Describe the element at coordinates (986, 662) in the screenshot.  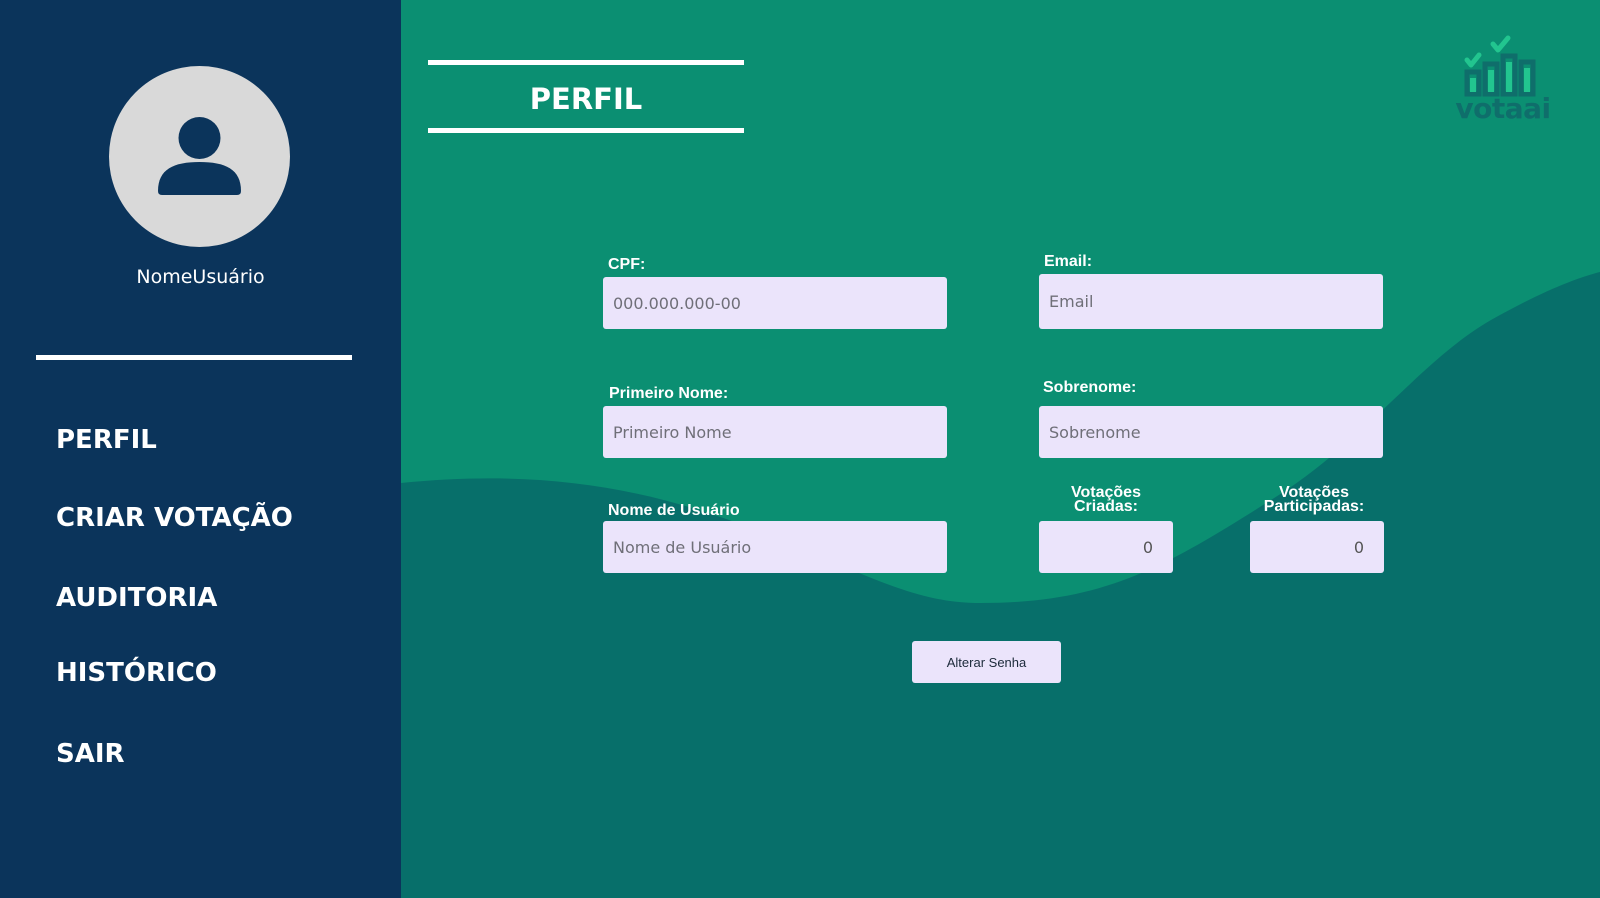
I see `change-password-button: Alterar Senha` at that location.